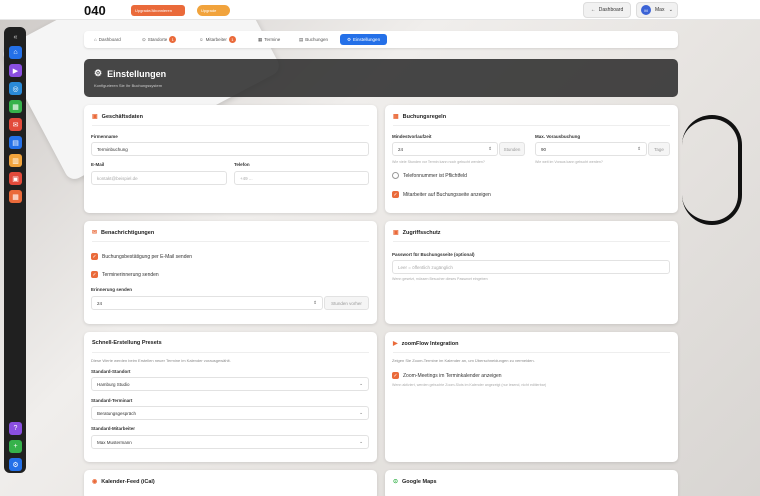 The width and height of the screenshot is (760, 496). Describe the element at coordinates (159, 39) in the screenshot. I see `tab-standorte: ⊙ Standorte 1` at that location.